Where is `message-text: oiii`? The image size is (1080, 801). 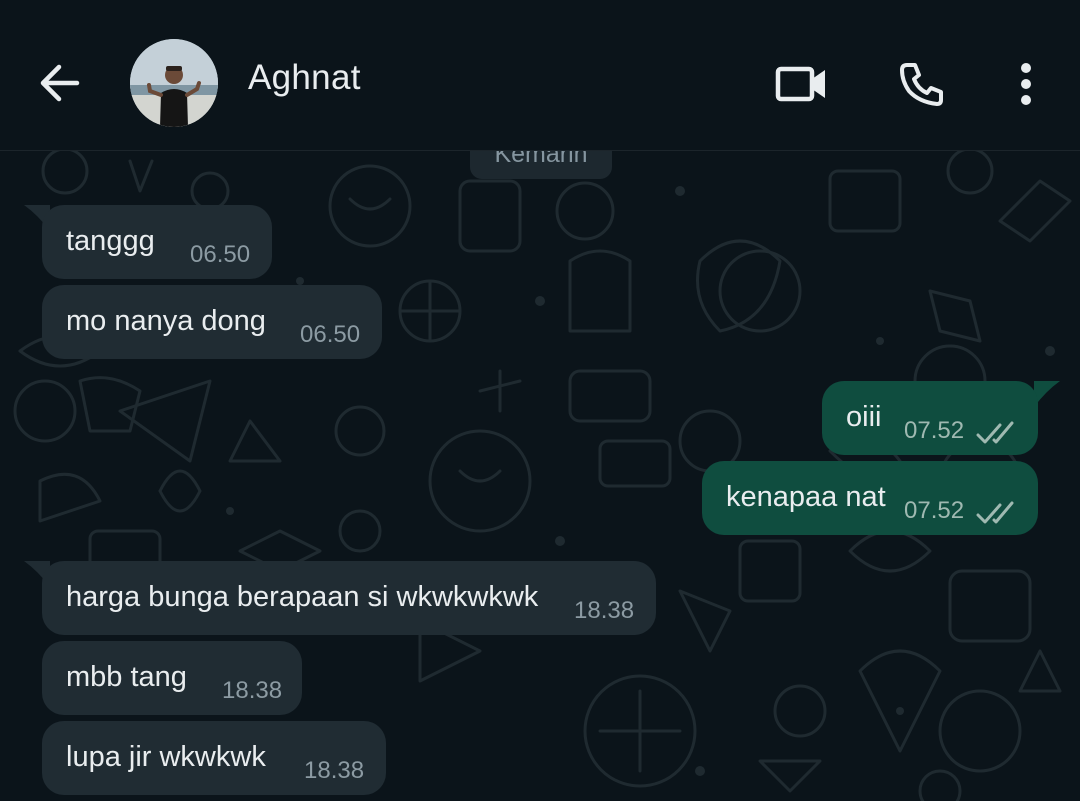
message-text: oiii is located at coordinates (864, 417).